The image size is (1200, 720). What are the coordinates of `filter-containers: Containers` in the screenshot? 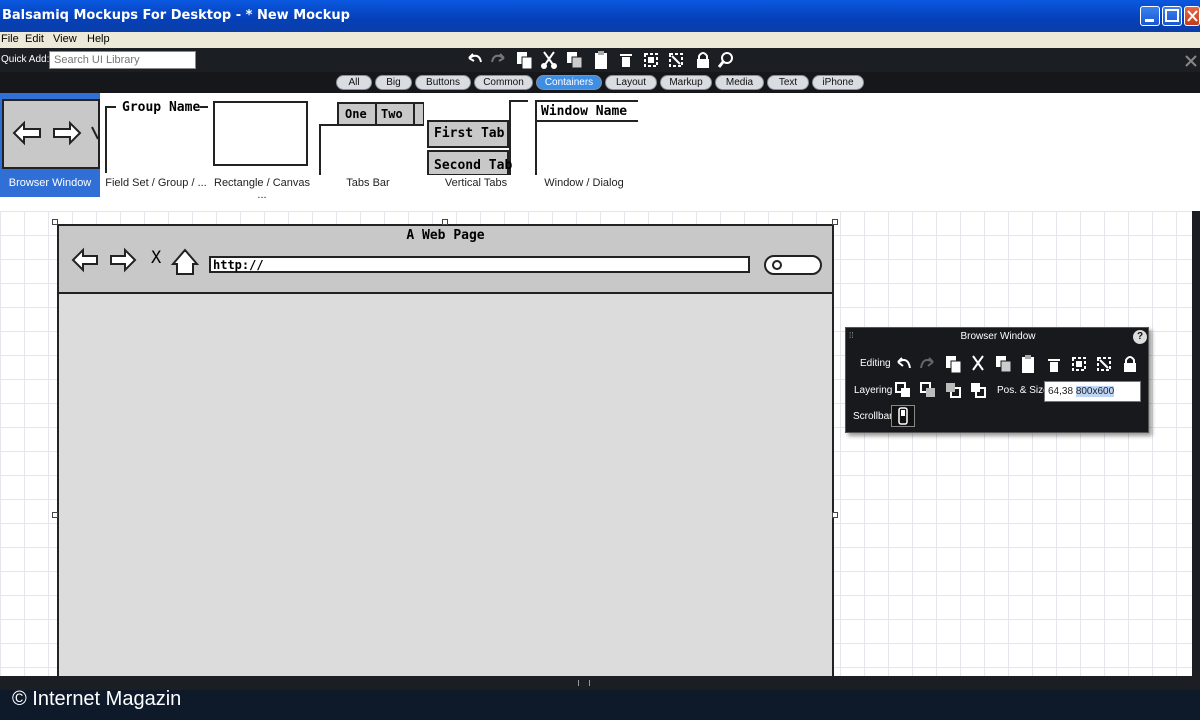 It's located at (569, 82).